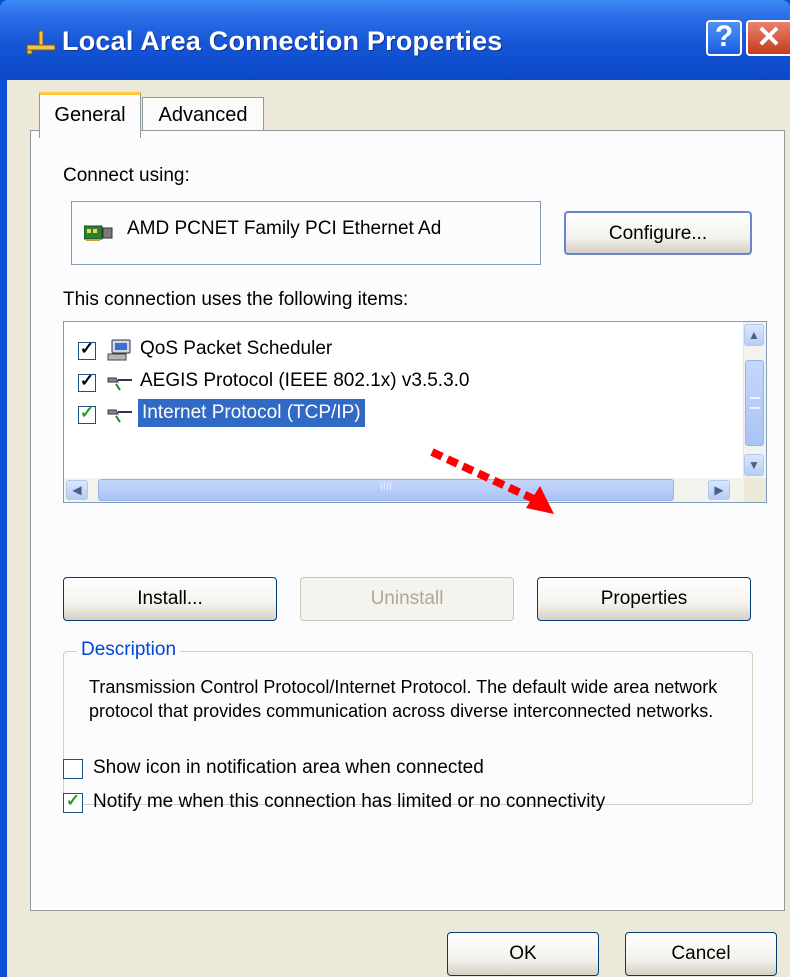 The width and height of the screenshot is (790, 977). I want to click on tab-general: General, so click(90, 115).